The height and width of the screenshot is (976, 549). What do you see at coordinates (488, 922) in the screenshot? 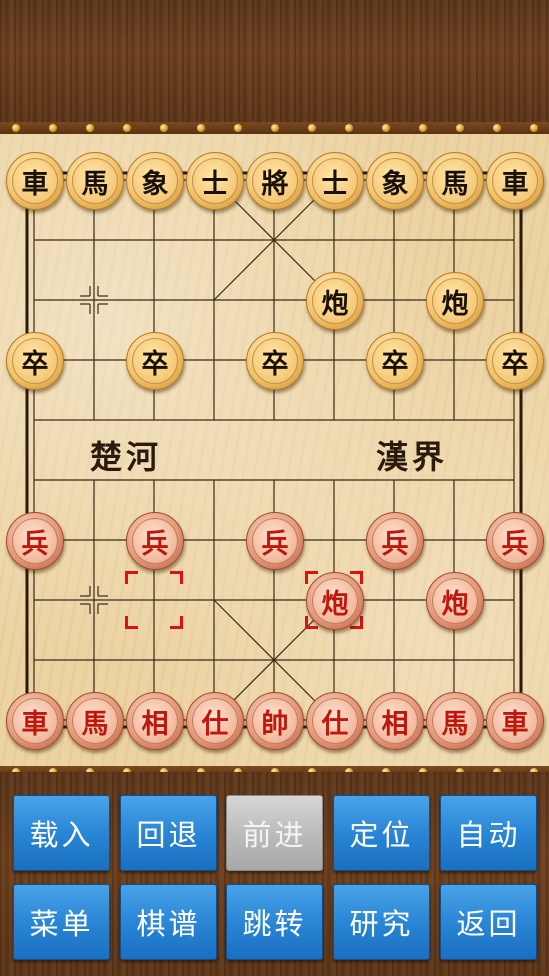
I see `back-button: 返回` at bounding box center [488, 922].